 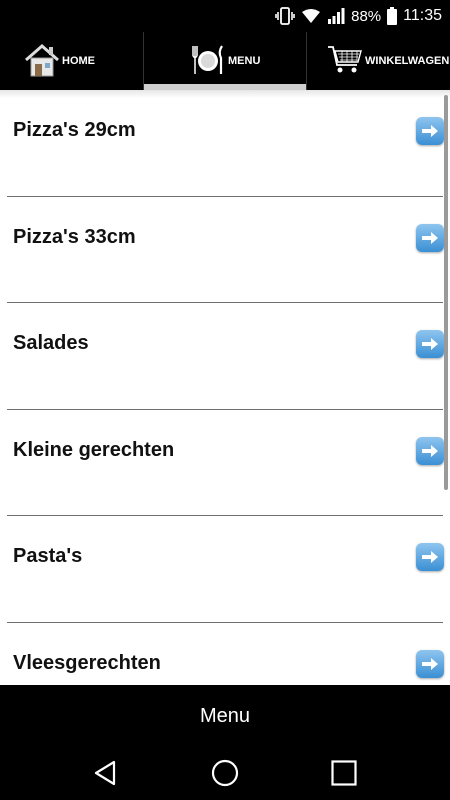 What do you see at coordinates (407, 61) in the screenshot?
I see `tab-winkelwagen-label: WINKELWAGEN` at bounding box center [407, 61].